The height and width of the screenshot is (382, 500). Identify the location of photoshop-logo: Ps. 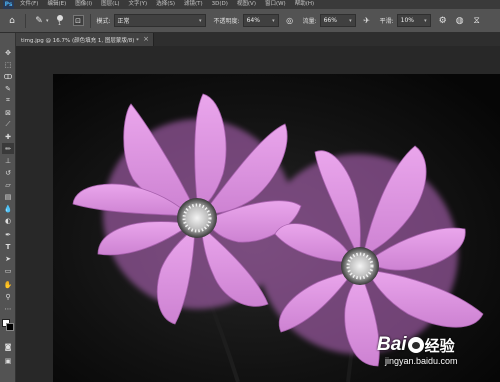
(8, 4).